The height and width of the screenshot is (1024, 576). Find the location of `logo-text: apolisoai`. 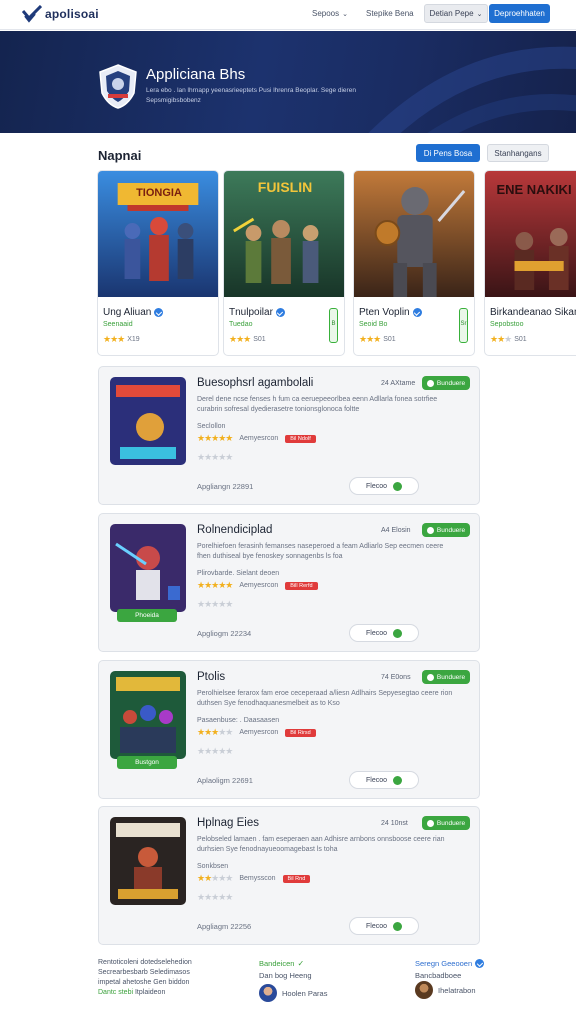

logo-text: apolisoai is located at coordinates (72, 14).